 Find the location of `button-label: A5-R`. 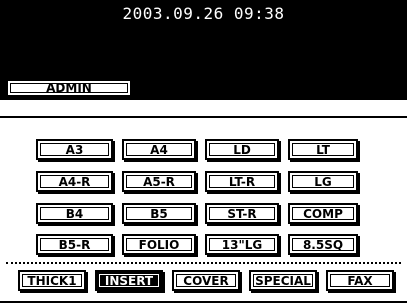

button-label: A5-R is located at coordinates (159, 181).